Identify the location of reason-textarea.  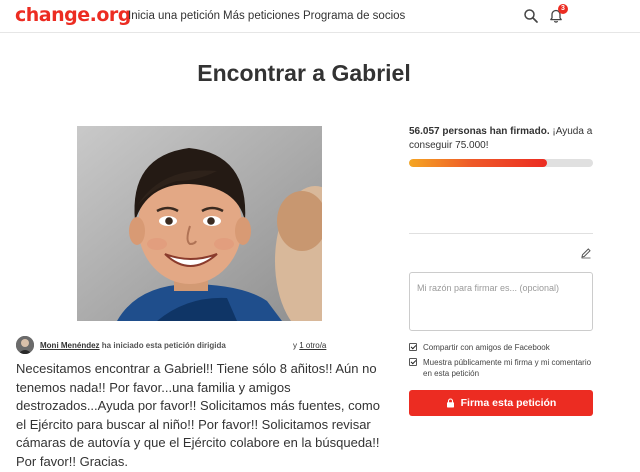
(501, 301).